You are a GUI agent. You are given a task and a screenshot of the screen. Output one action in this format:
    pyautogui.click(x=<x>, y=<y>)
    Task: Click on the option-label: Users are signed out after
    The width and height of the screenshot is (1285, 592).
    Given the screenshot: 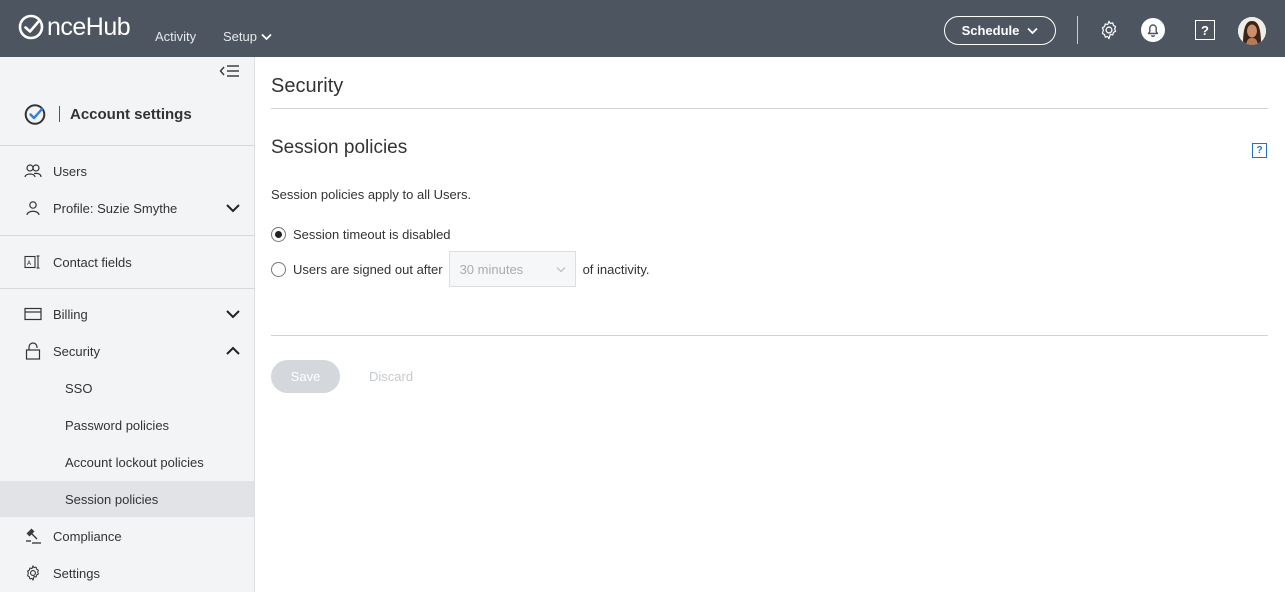 What is the action you would take?
    pyautogui.click(x=368, y=269)
    